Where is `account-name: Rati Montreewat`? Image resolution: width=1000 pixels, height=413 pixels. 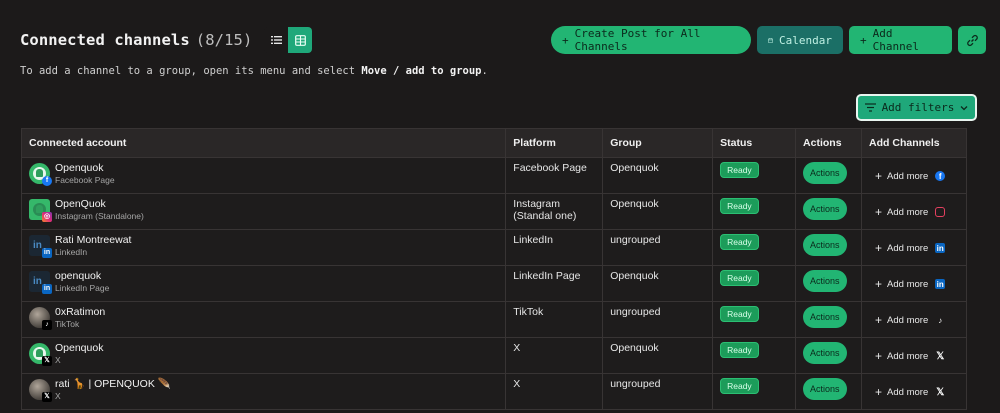
account-name: Rati Montreewat is located at coordinates (93, 240).